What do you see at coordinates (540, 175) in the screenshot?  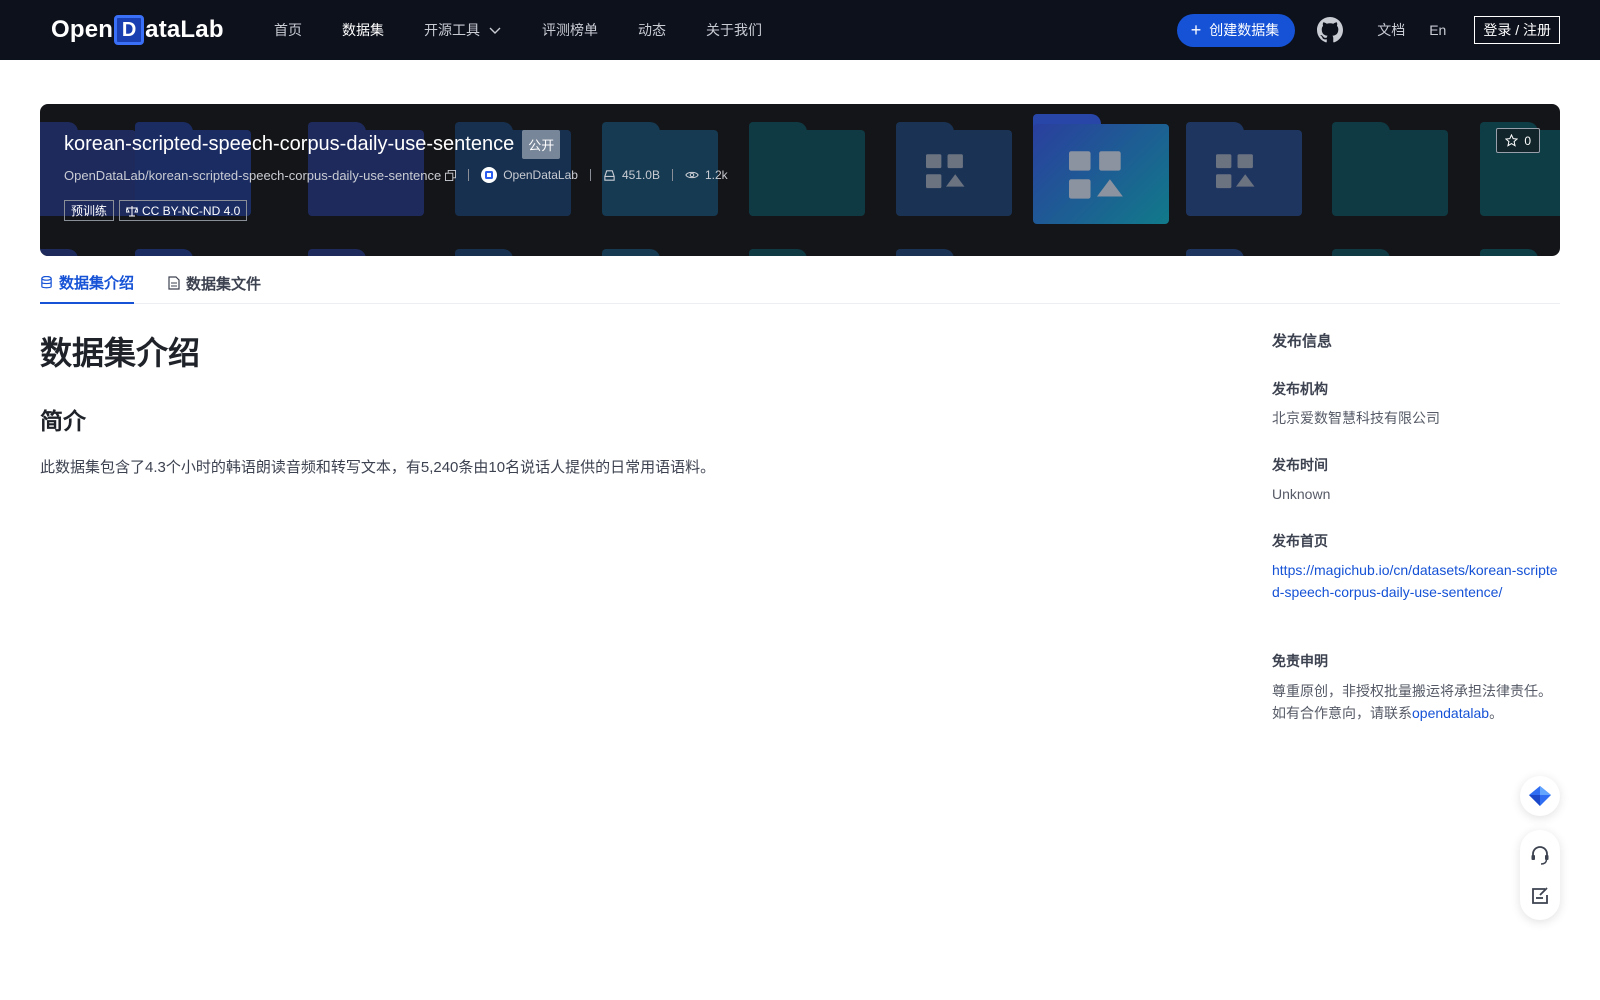 I see `publisher-name: OpenDataLab` at bounding box center [540, 175].